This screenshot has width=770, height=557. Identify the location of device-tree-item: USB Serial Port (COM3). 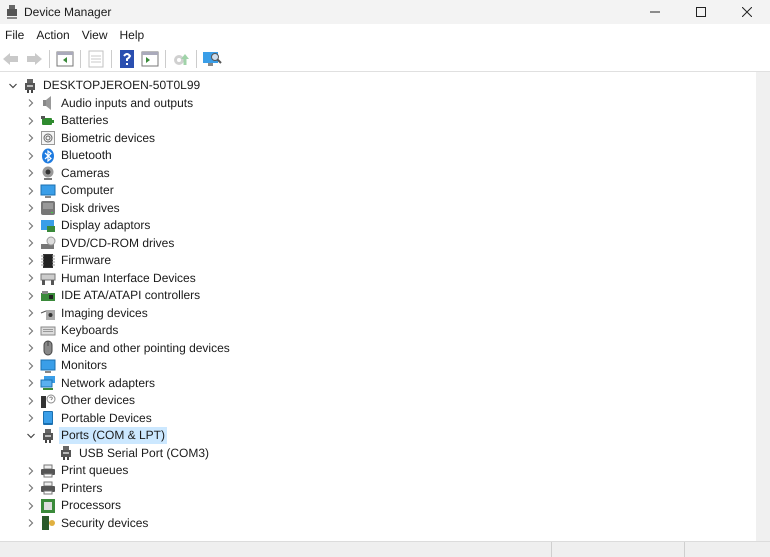
(144, 453).